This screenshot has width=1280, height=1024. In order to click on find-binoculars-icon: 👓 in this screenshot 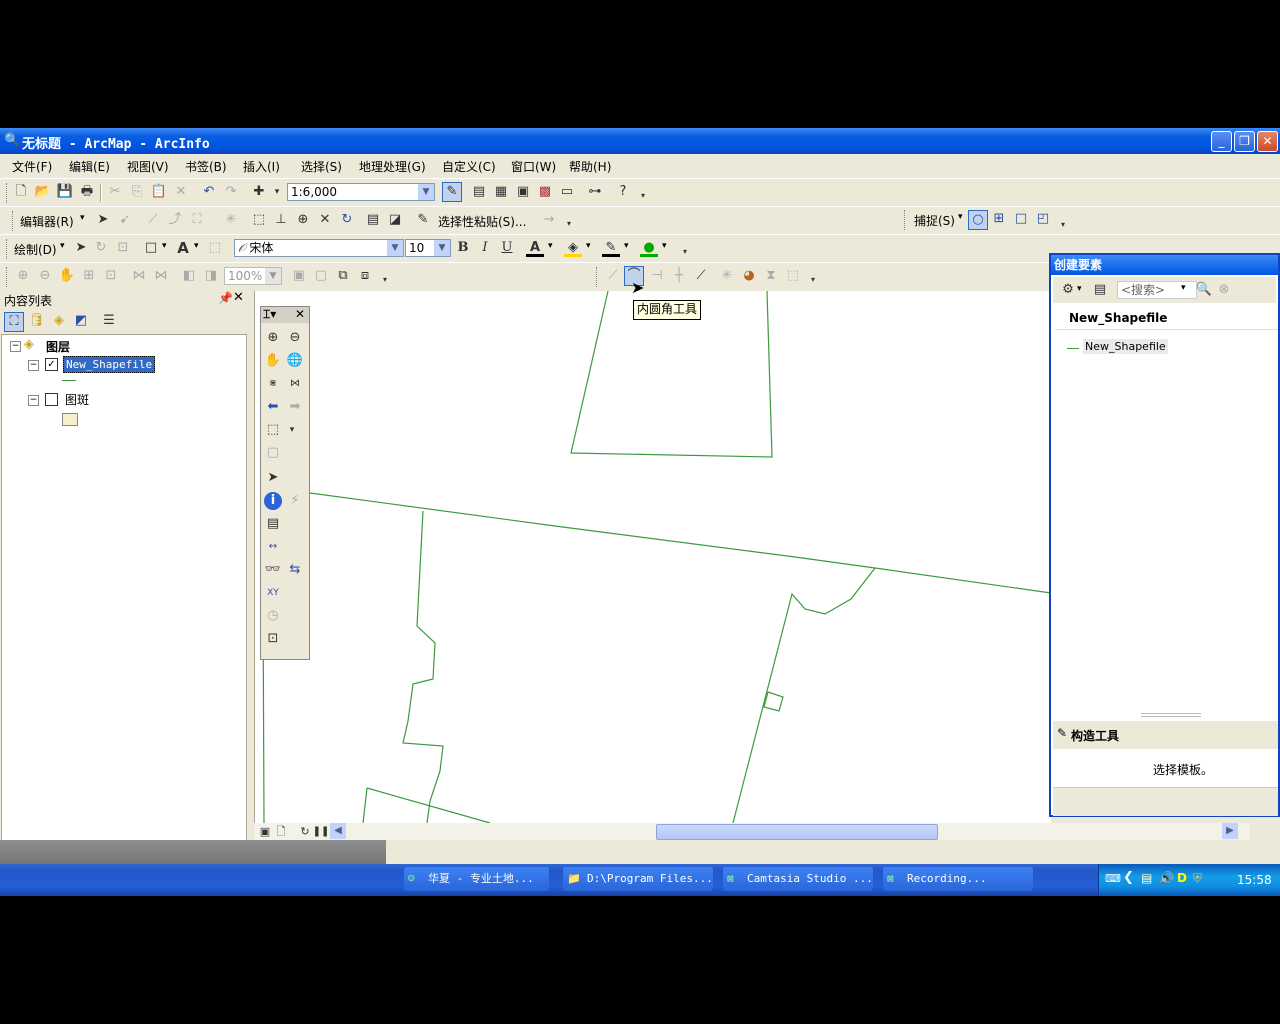, I will do `click(273, 570)`.